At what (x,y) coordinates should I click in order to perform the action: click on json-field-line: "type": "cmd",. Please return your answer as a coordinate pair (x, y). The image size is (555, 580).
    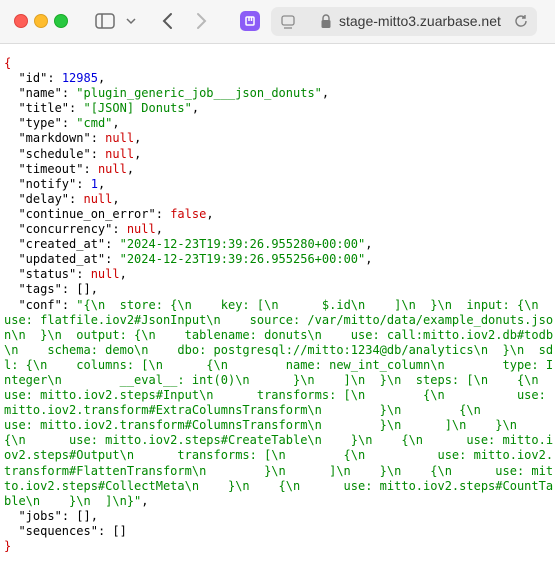
    Looking at the image, I should click on (69, 123).